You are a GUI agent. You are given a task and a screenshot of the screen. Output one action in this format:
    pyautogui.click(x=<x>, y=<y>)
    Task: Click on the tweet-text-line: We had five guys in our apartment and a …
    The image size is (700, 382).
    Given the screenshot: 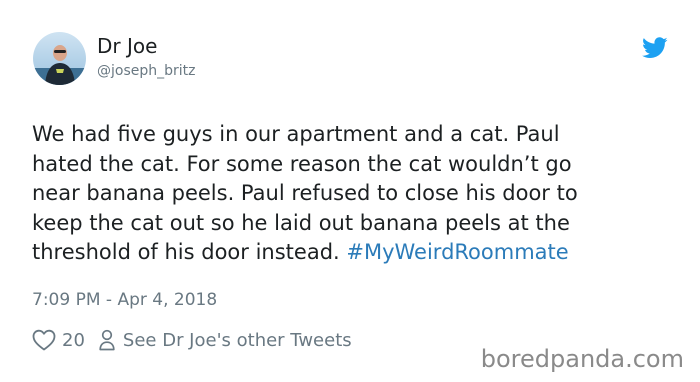 What is the action you would take?
    pyautogui.click(x=296, y=134)
    